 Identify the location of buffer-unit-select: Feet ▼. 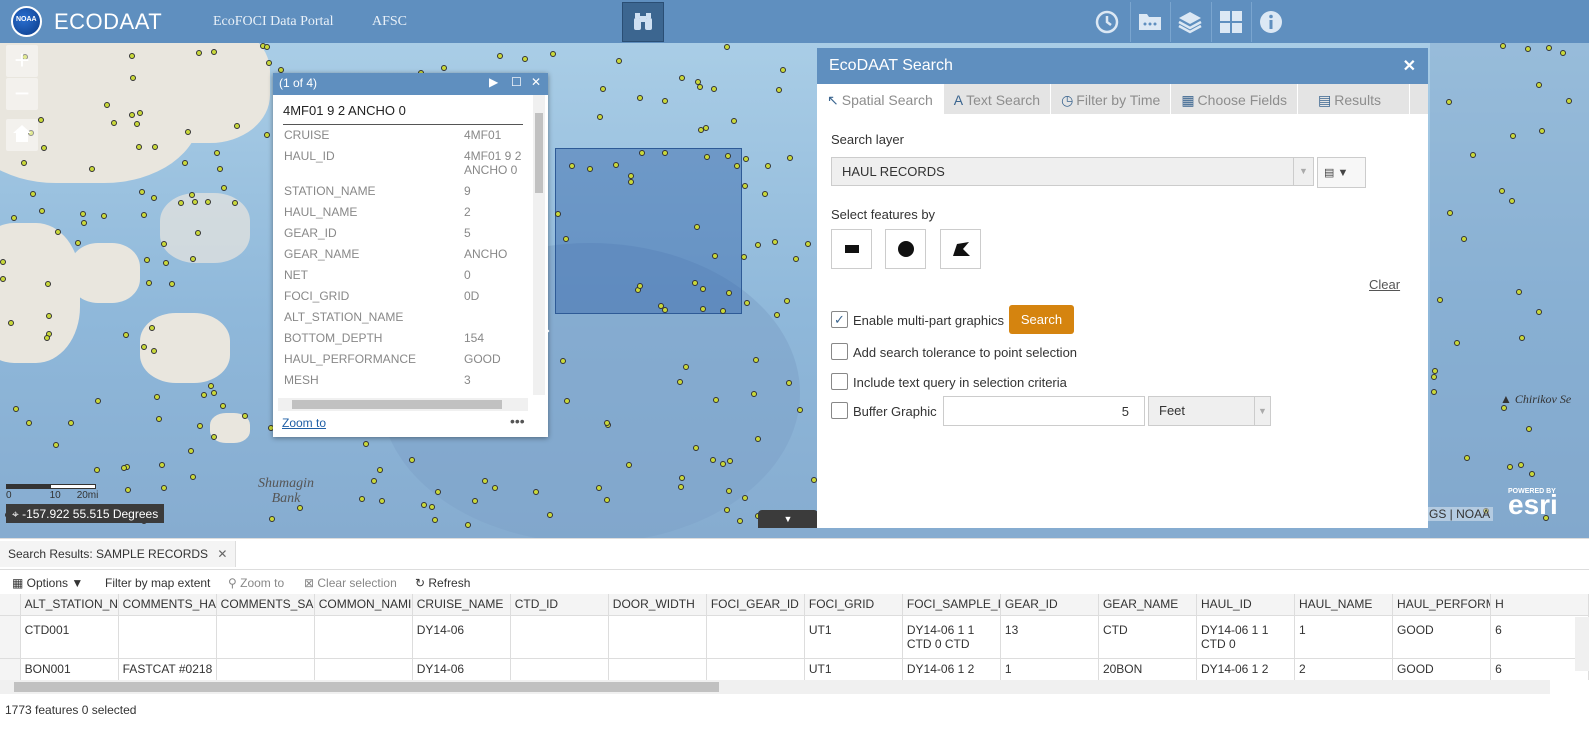
(1209, 411).